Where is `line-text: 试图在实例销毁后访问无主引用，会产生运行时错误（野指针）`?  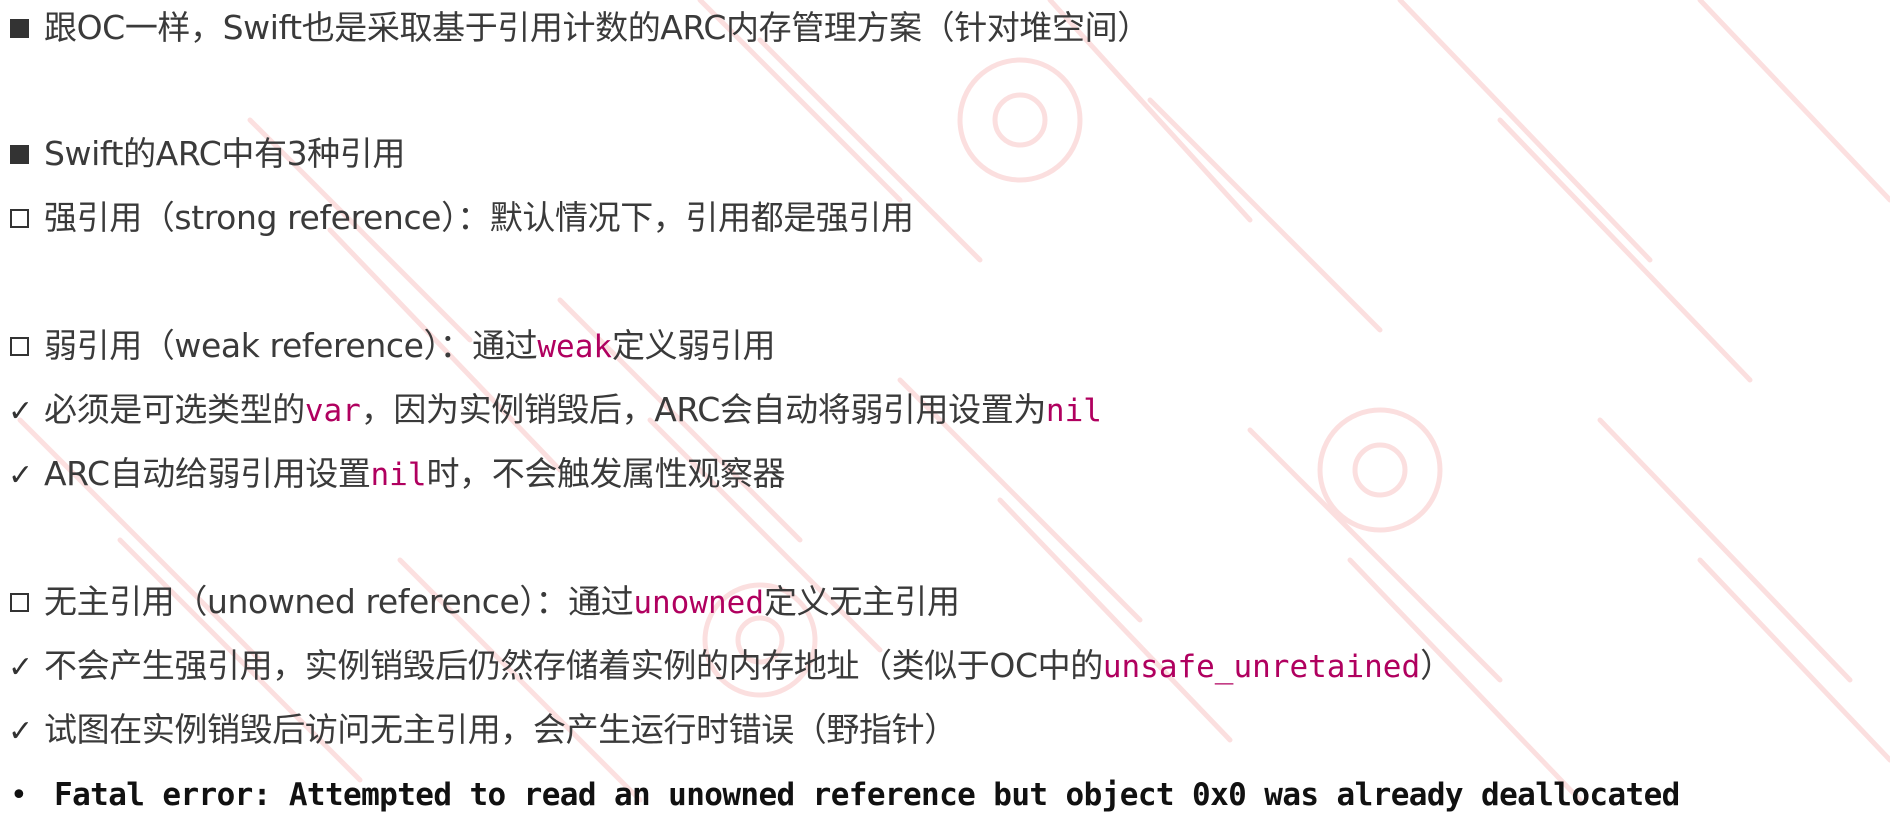
line-text: 试图在实例销毁后访问无主引用，会产生运行时错误（野指针） is located at coordinates (500, 729).